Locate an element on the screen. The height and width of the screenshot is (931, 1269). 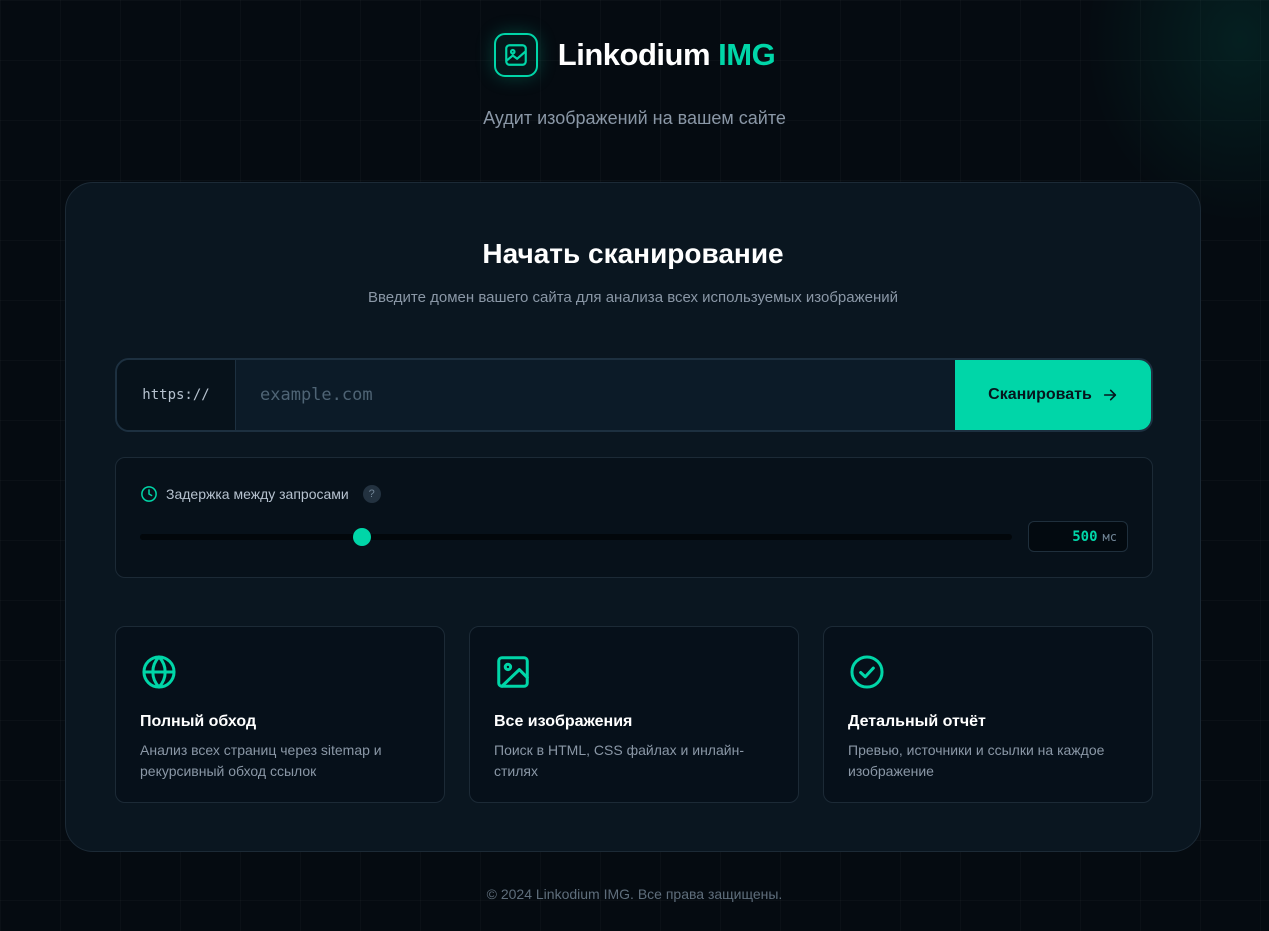
delay-value-box: 500 мс is located at coordinates (1078, 536).